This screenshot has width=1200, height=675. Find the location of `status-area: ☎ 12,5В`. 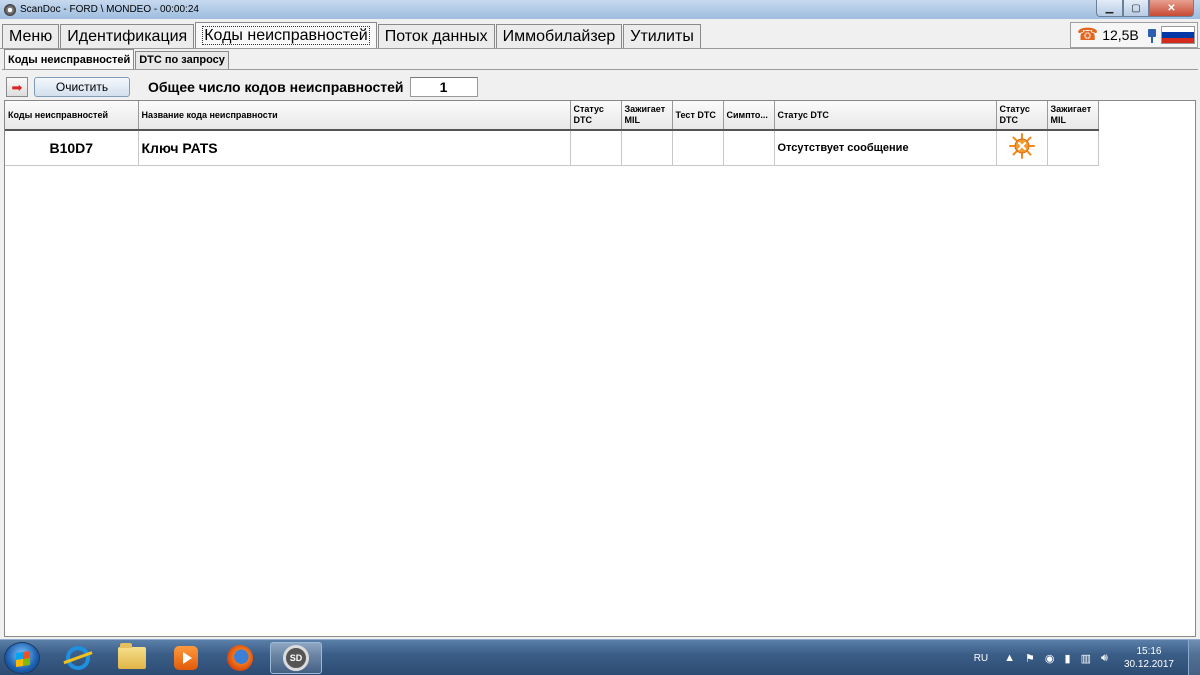

status-area: ☎ 12,5В is located at coordinates (1134, 35).